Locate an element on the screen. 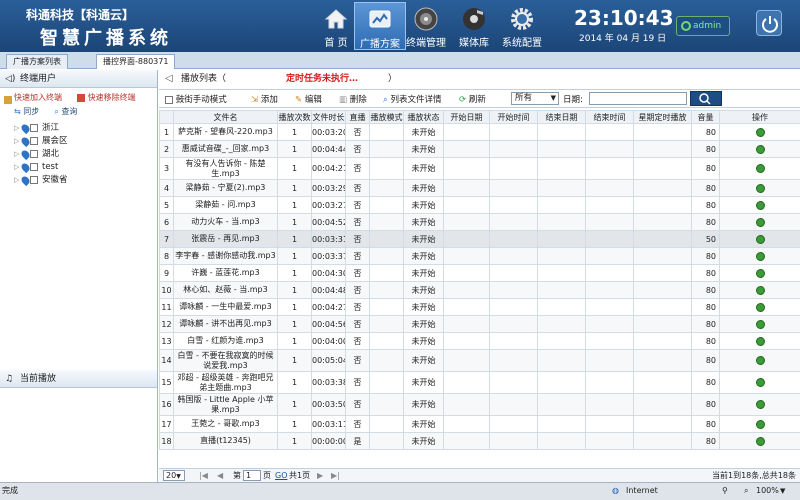  column-header is located at coordinates (166, 117).